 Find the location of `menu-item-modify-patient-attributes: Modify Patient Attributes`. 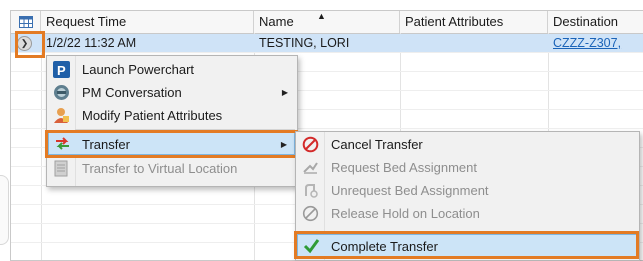

menu-item-modify-patient-attributes: Modify Patient Attributes is located at coordinates (172, 115).